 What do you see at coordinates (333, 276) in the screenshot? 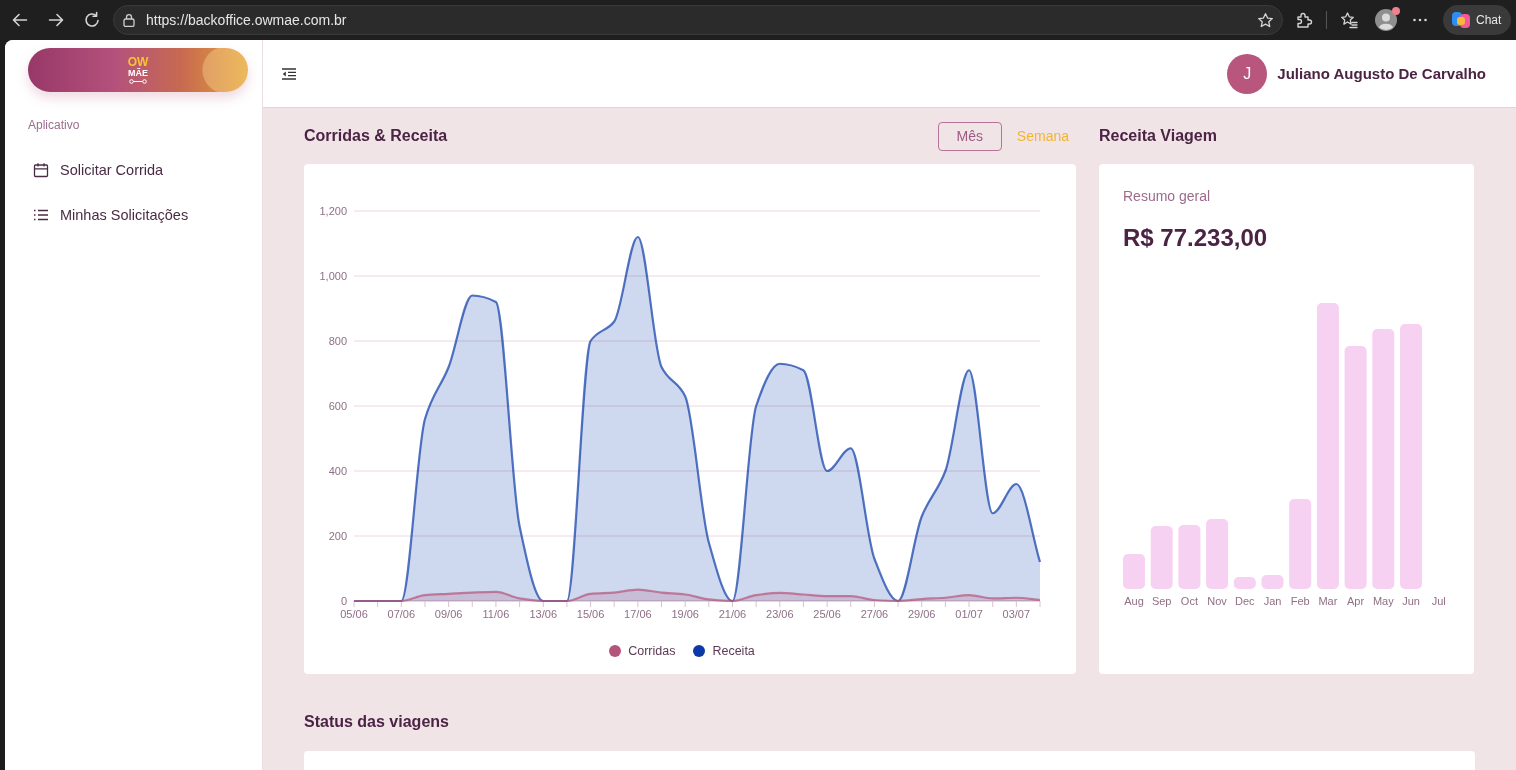
I see `y-axis-label: 1,000` at bounding box center [333, 276].